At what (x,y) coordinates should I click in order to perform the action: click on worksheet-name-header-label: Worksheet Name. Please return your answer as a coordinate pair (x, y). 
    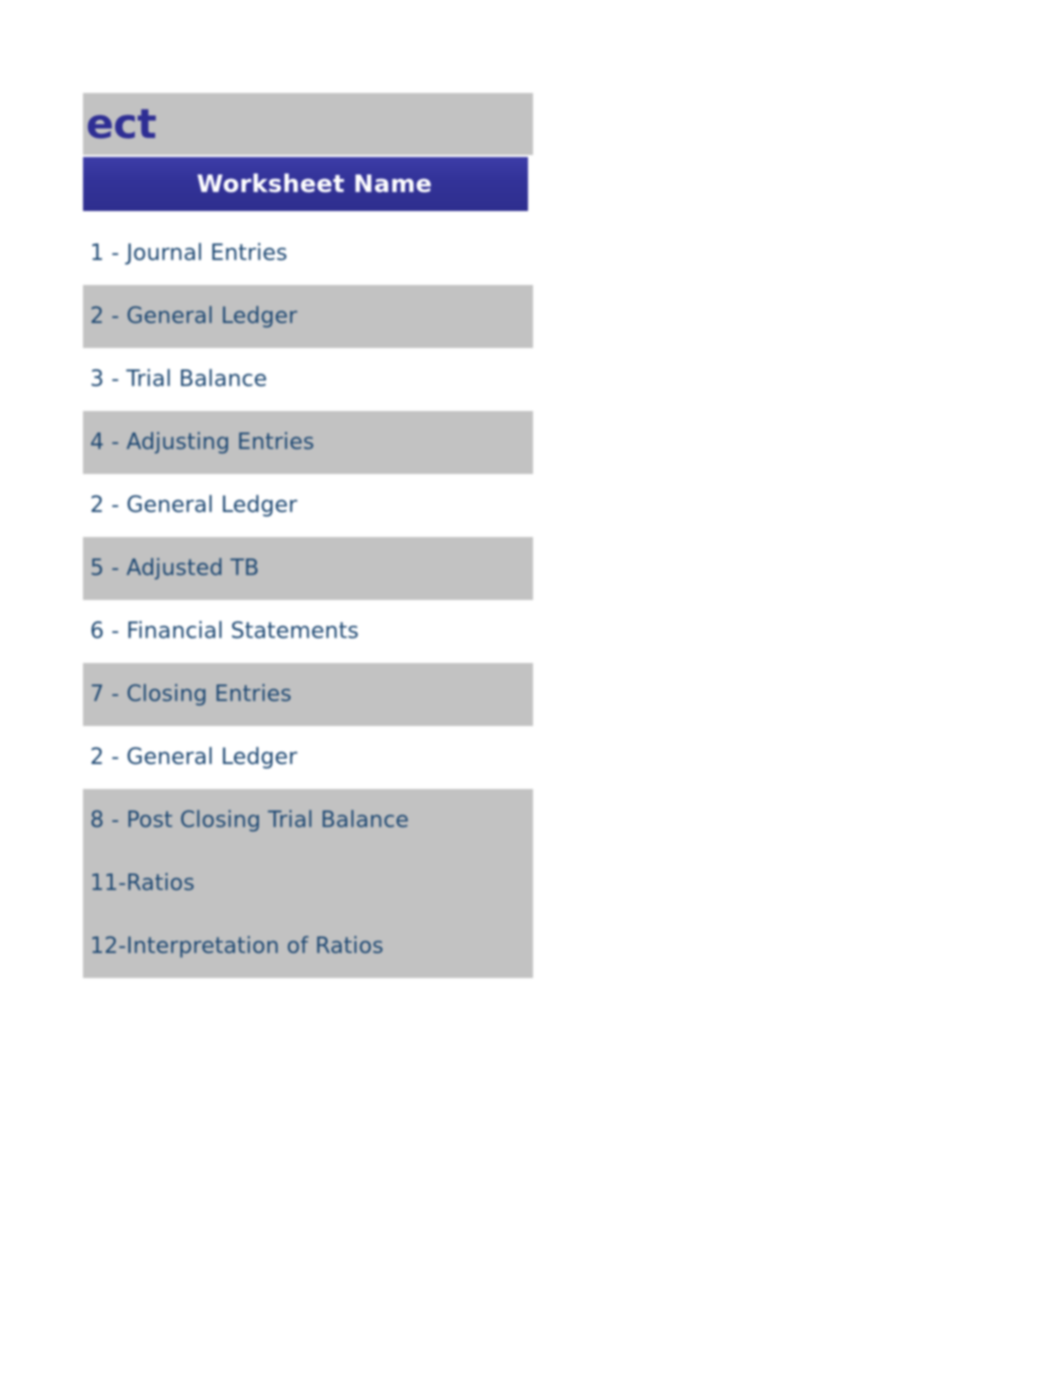
    Looking at the image, I should click on (314, 184).